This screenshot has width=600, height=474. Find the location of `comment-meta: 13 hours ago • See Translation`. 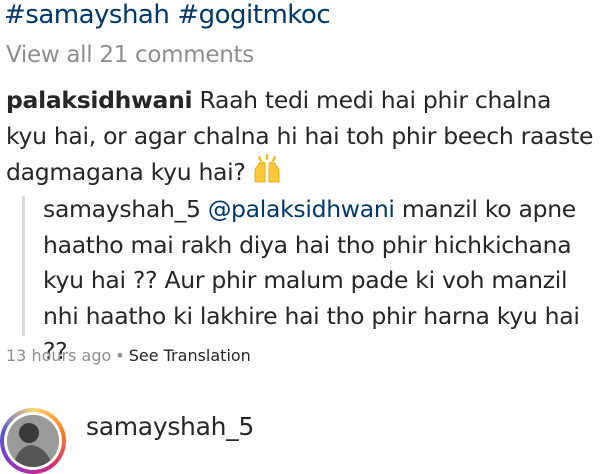

comment-meta: 13 hours ago • See Translation is located at coordinates (128, 355).